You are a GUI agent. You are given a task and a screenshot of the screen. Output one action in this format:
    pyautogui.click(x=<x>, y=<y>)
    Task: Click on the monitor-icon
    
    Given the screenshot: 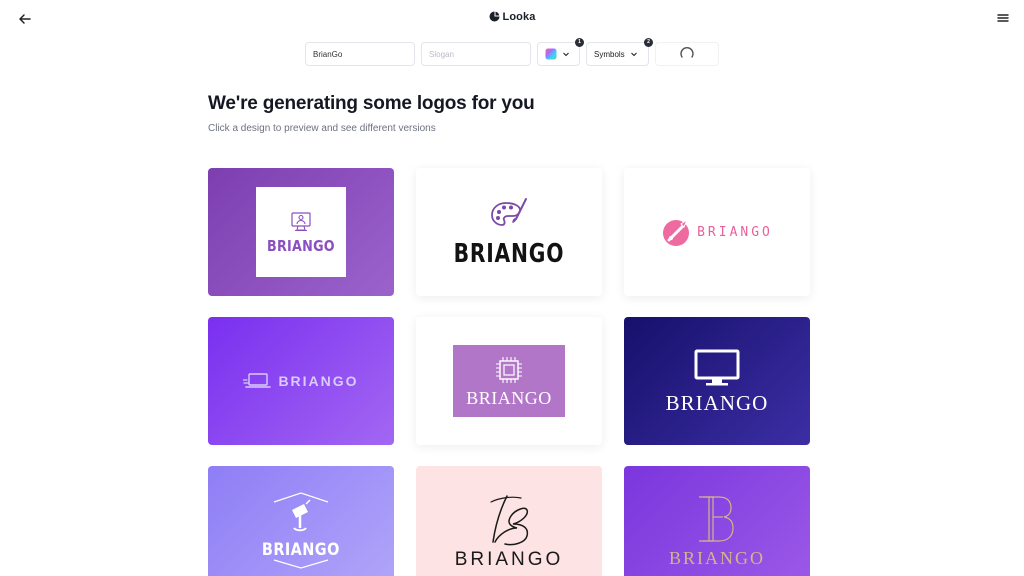 What is the action you would take?
    pyautogui.click(x=717, y=367)
    